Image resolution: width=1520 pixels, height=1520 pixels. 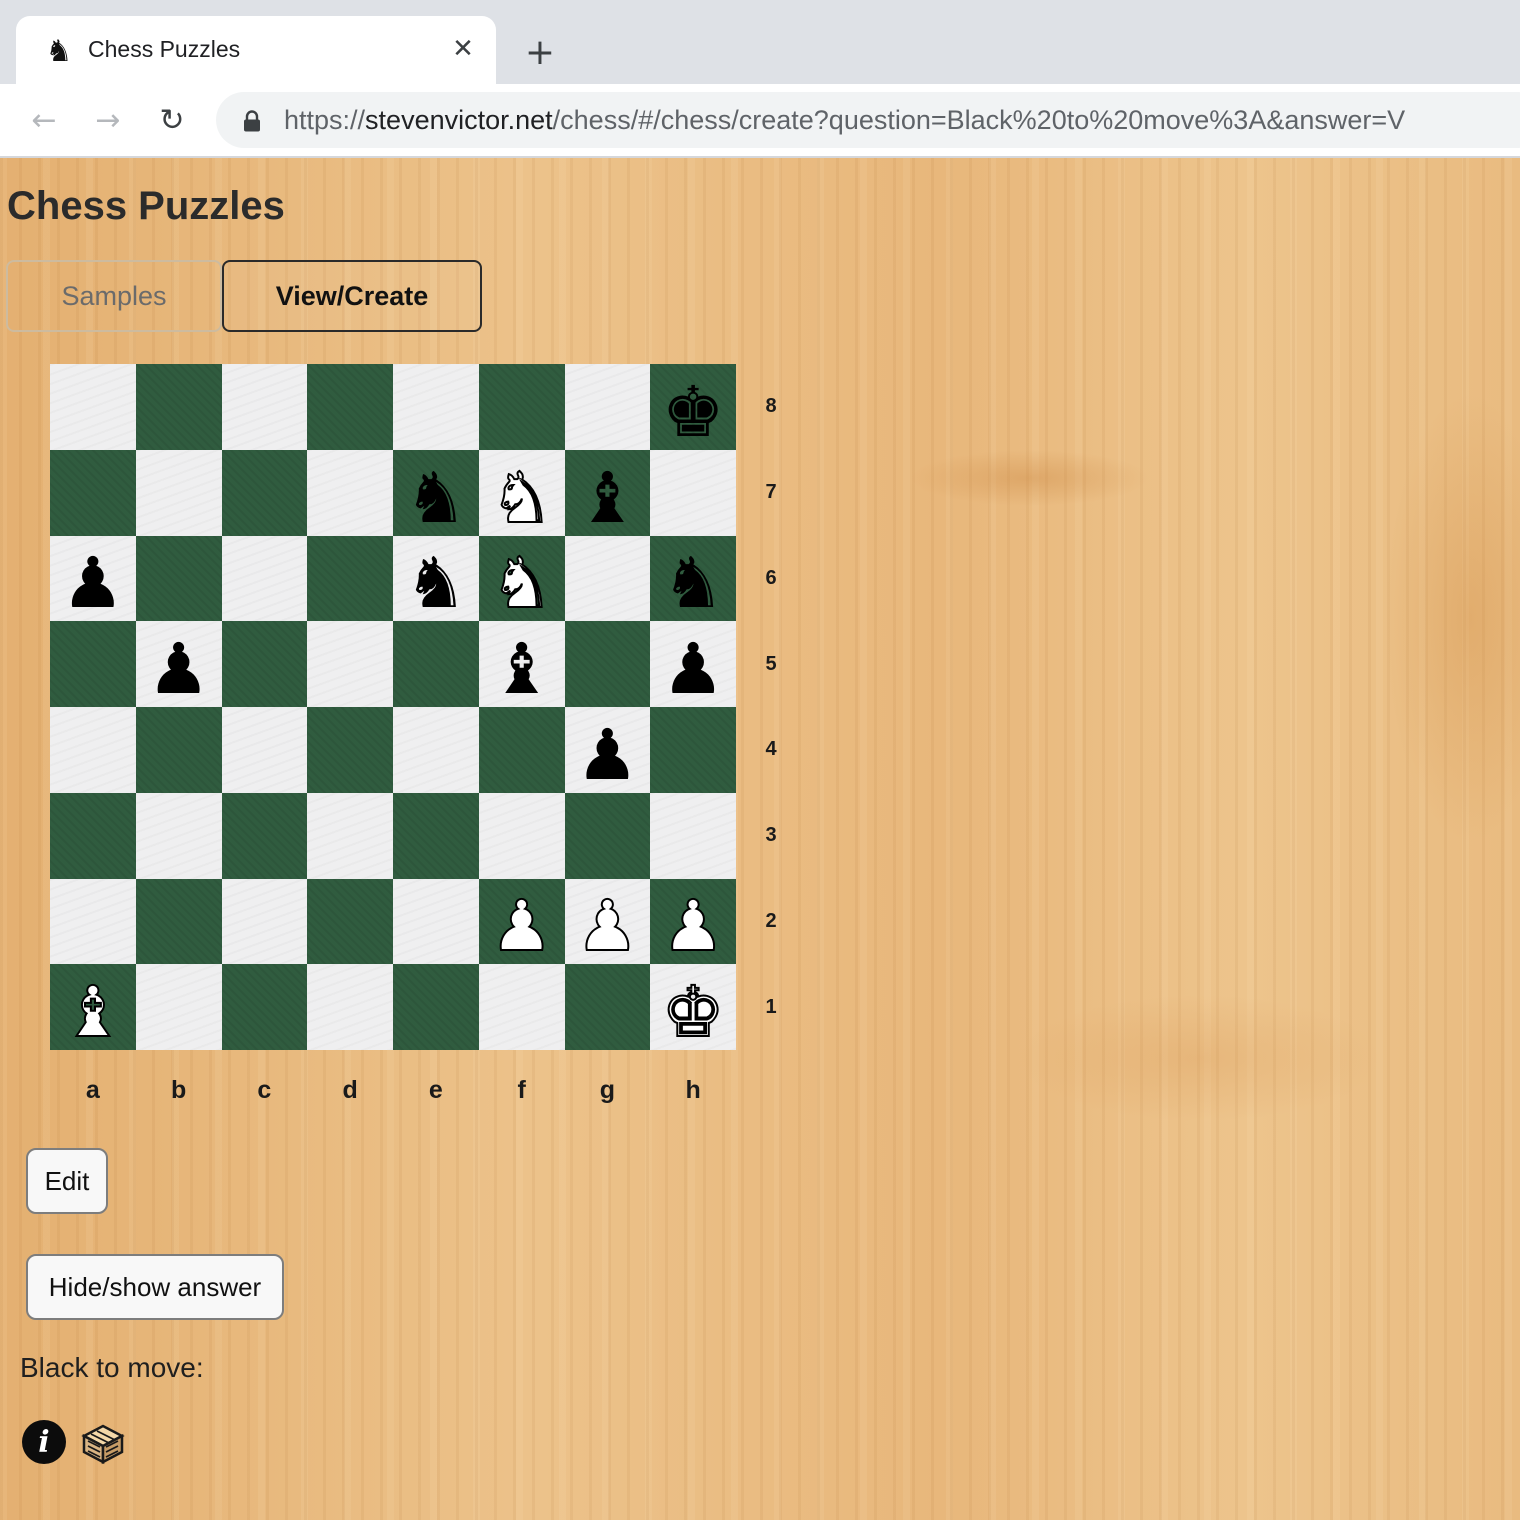 I want to click on edit-button: Edit, so click(x=67, y=1181).